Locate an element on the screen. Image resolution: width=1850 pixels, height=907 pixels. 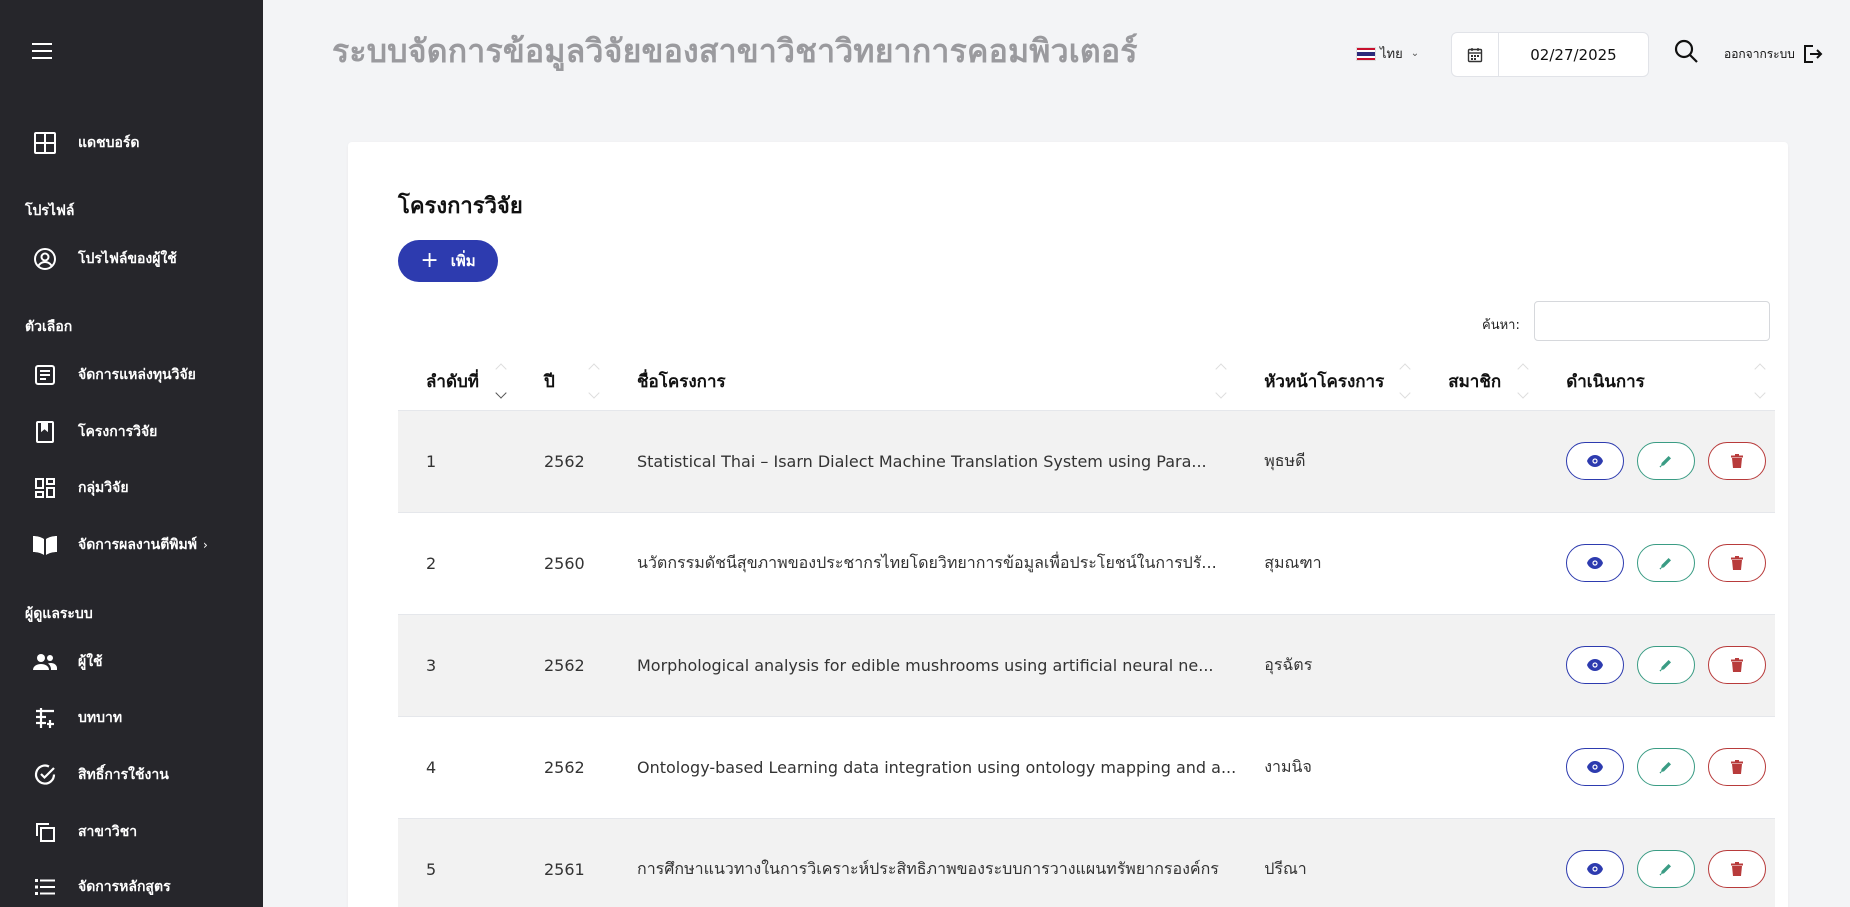
page-title: โครงการวิจัย is located at coordinates (460, 206).